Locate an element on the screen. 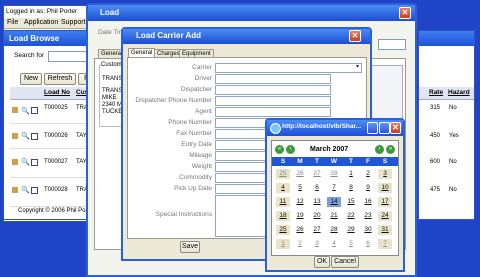  maximize-icon is located at coordinates (384, 128).